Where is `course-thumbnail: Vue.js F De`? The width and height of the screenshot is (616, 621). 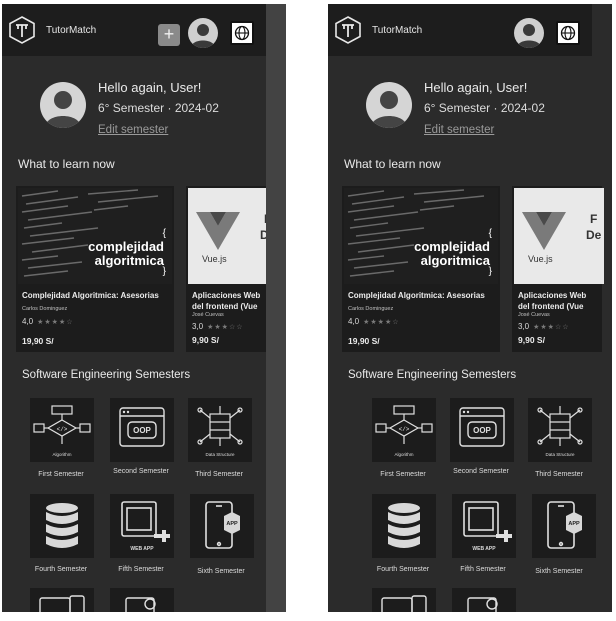
course-thumbnail: Vue.js F De is located at coordinates (559, 236).